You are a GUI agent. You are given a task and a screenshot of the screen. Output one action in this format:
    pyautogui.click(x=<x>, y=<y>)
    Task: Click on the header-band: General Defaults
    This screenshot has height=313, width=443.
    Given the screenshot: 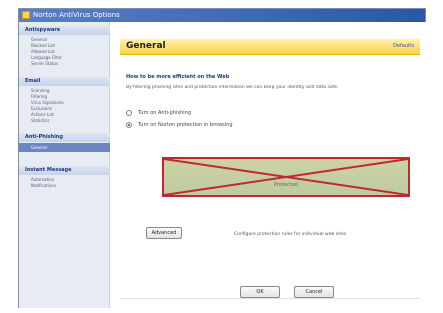 What is the action you would take?
    pyautogui.click(x=270, y=47)
    